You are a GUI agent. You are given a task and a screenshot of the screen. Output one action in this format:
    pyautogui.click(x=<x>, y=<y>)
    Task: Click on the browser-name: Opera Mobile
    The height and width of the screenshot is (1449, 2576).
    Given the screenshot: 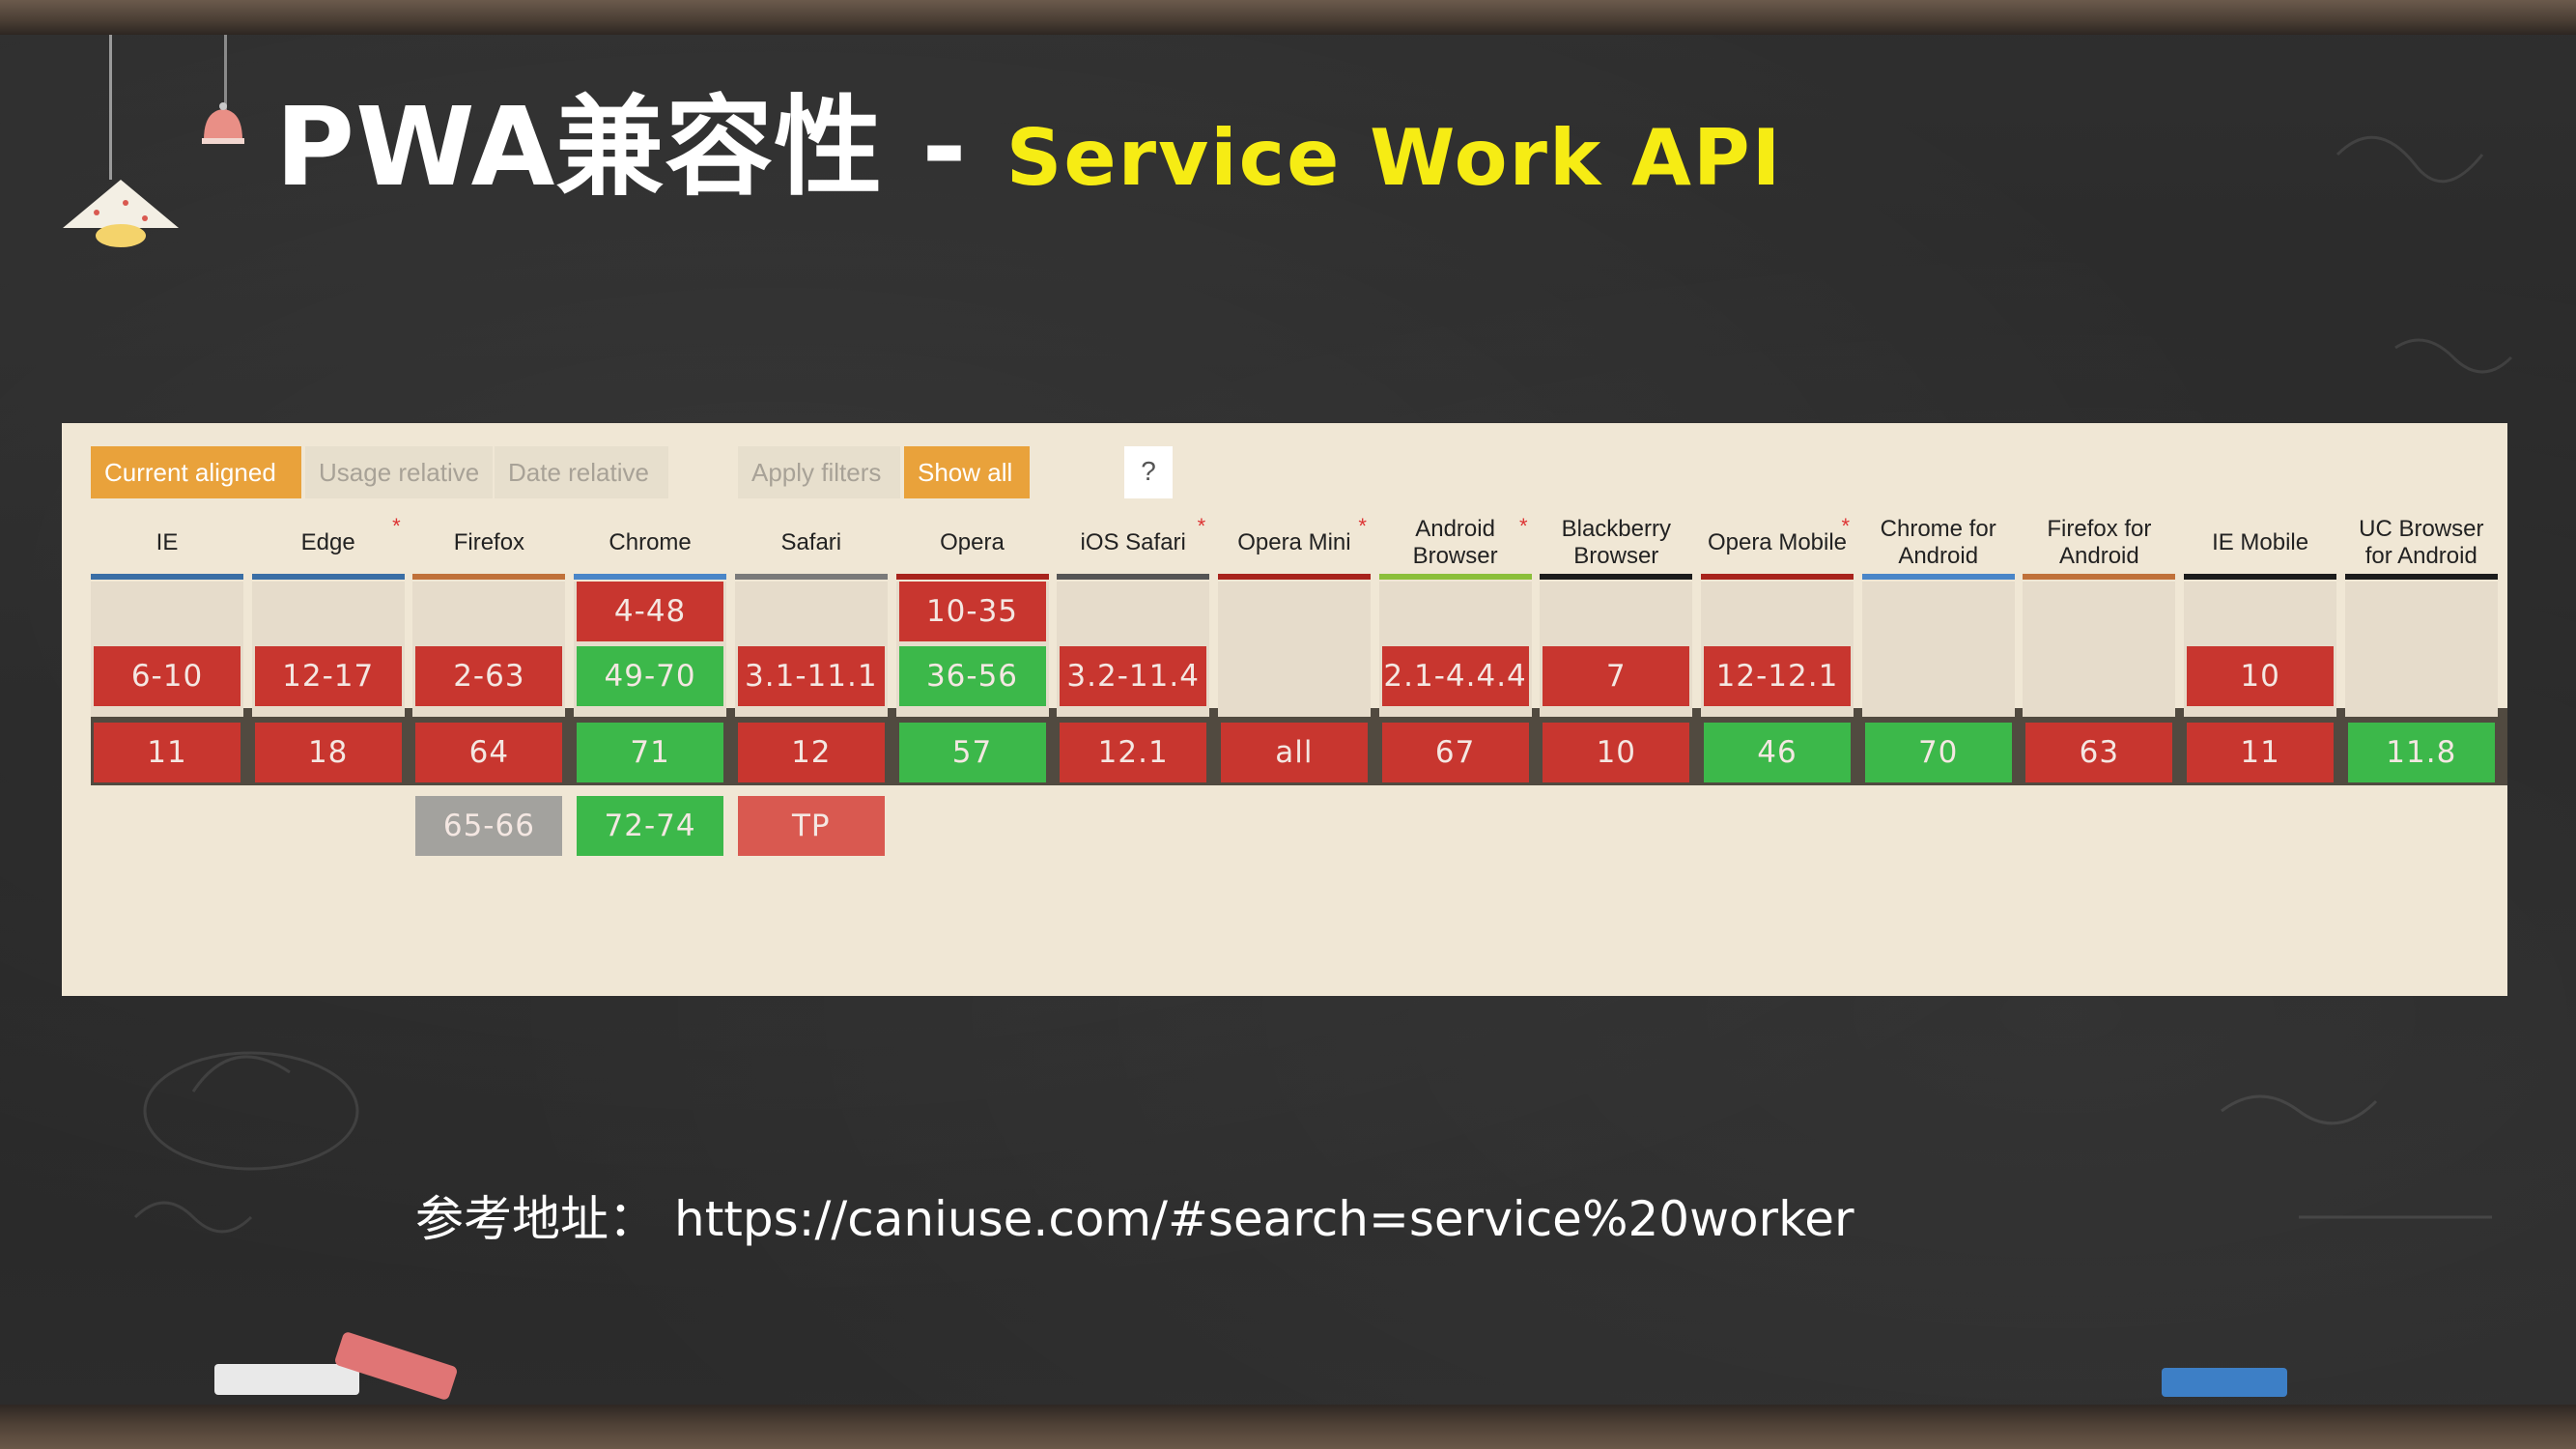 What is the action you would take?
    pyautogui.click(x=1777, y=543)
    